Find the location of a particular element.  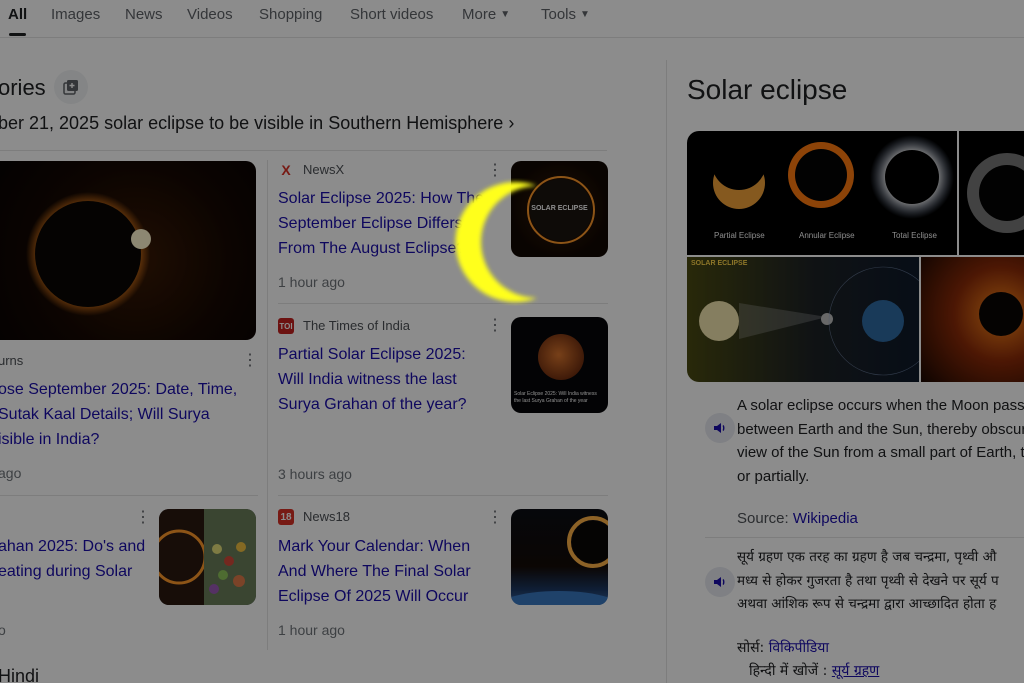

tab-news: News is located at coordinates (144, 14).